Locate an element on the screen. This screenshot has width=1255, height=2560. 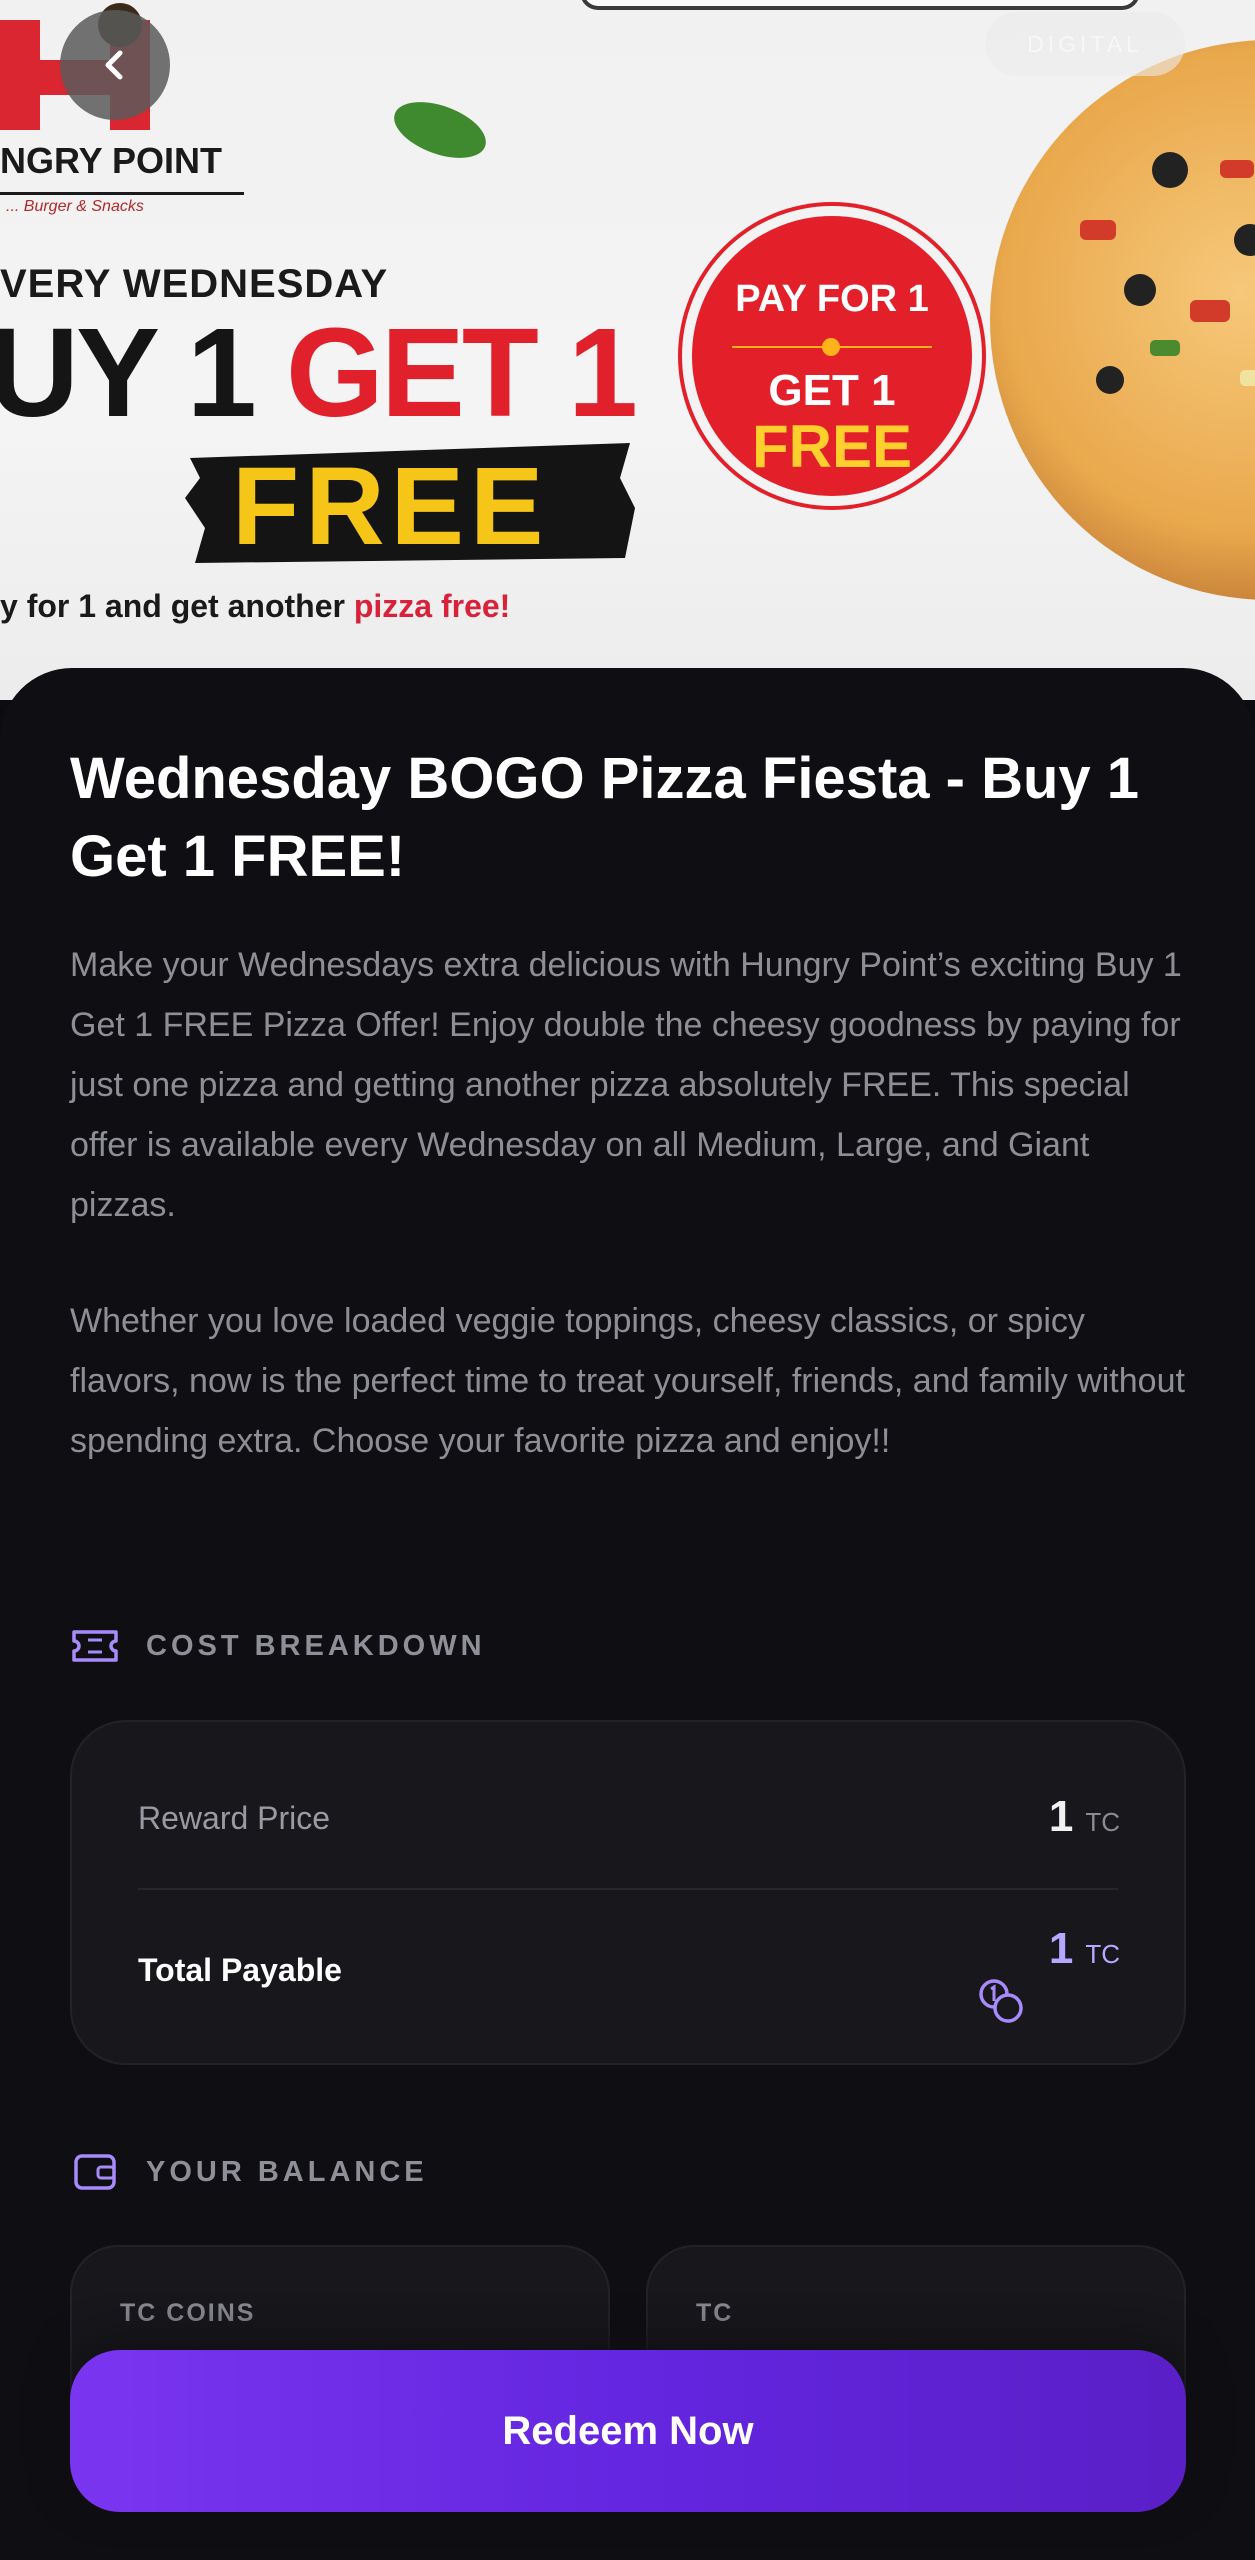
pizza-image is located at coordinates (1122, 320).